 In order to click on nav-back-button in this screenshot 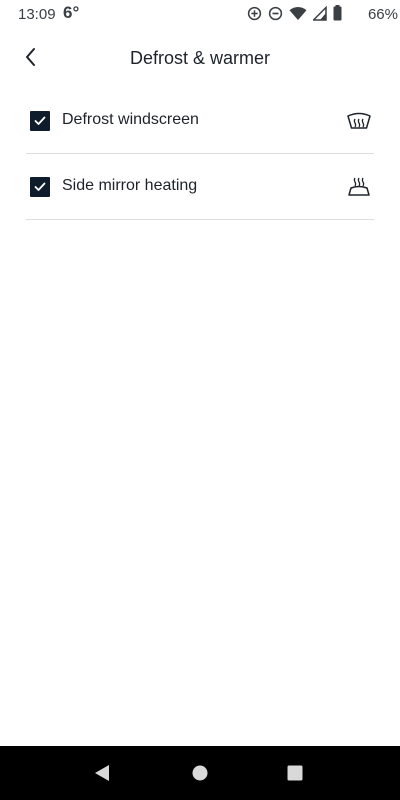, I will do `click(102, 773)`.